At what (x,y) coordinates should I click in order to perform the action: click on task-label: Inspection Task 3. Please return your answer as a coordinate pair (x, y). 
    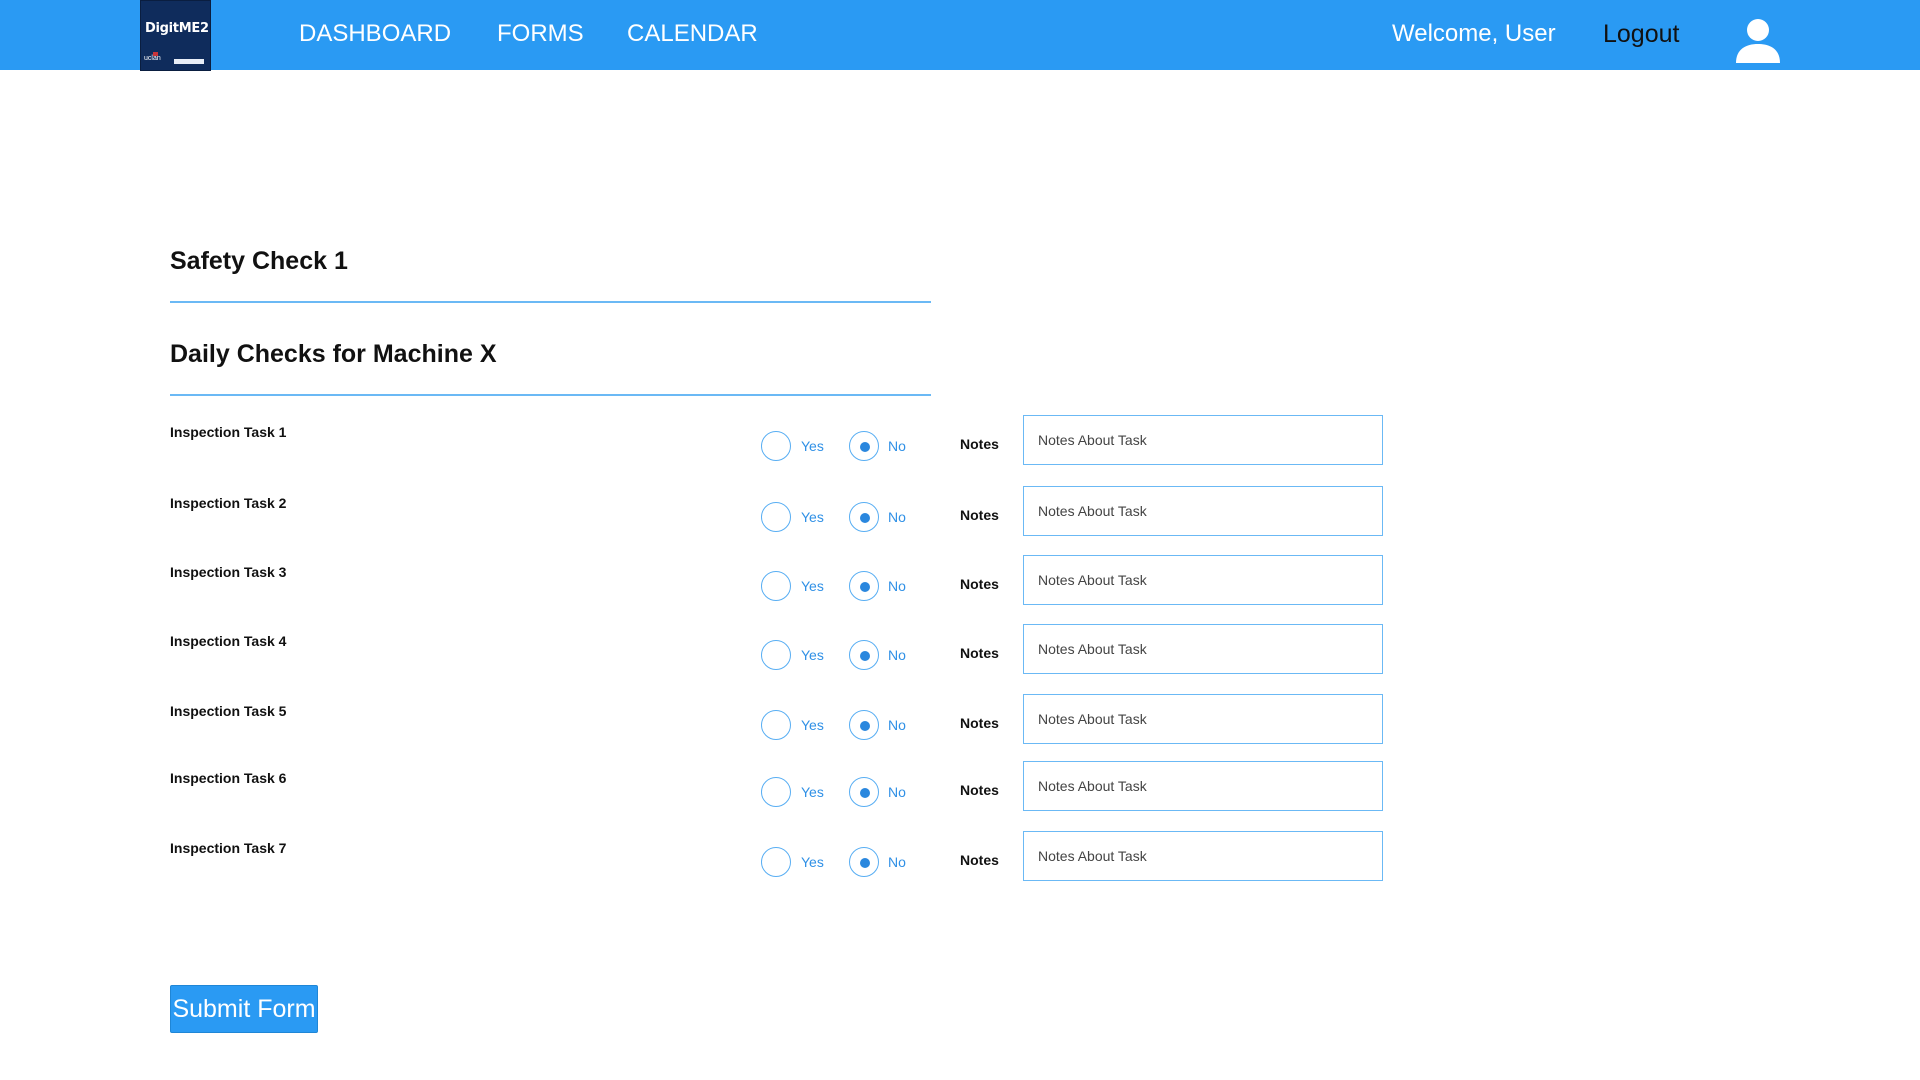
    Looking at the image, I should click on (228, 572).